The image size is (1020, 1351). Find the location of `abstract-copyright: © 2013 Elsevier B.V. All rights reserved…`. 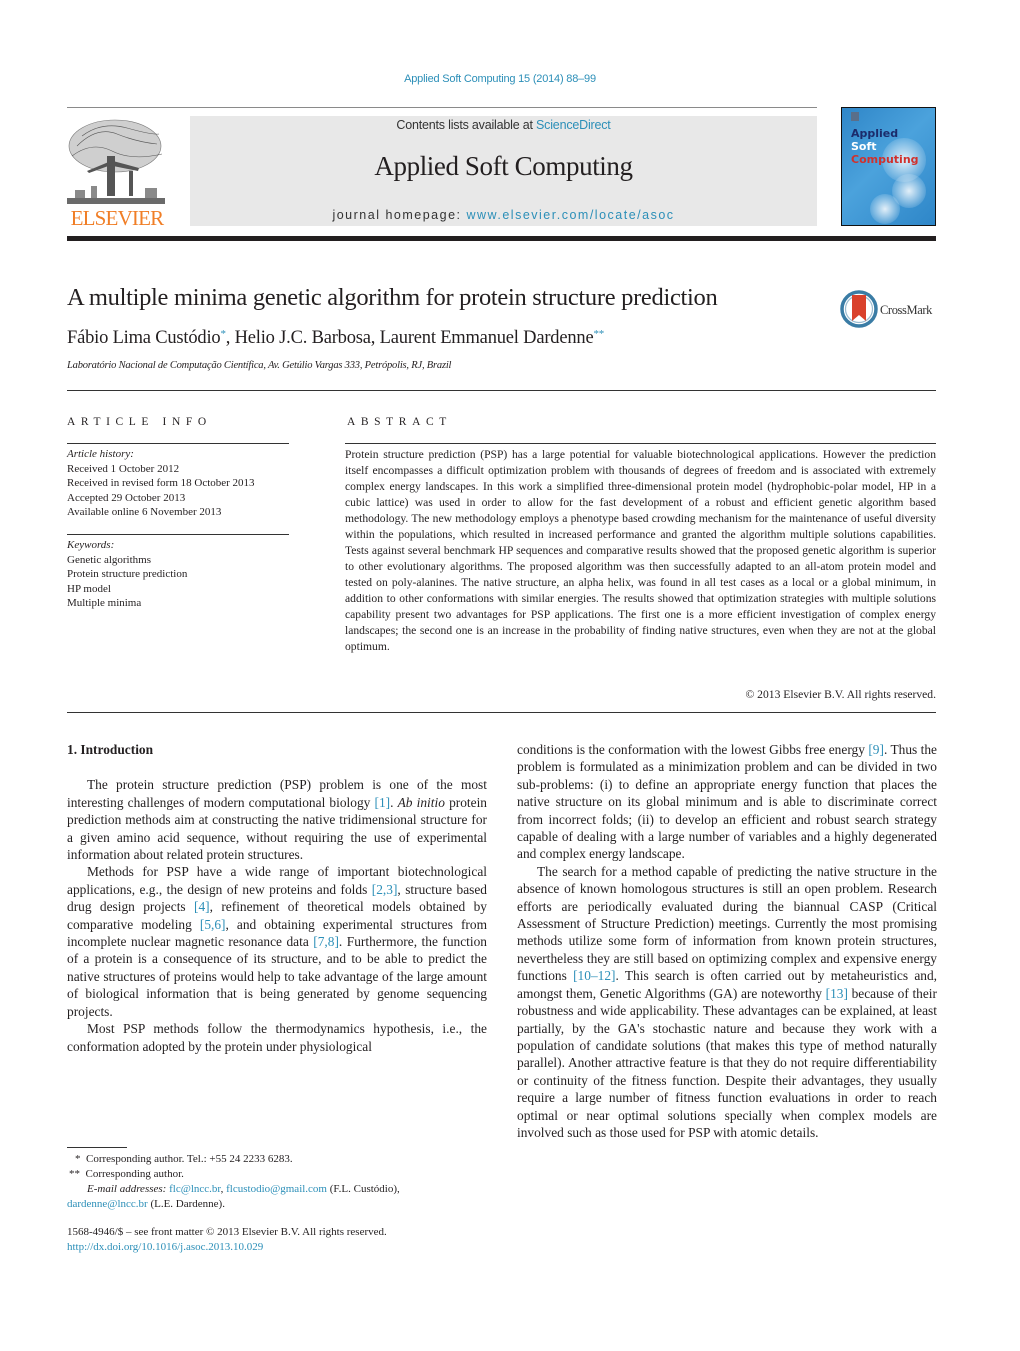

abstract-copyright: © 2013 Elsevier B.V. All rights reserved… is located at coordinates (840, 694).